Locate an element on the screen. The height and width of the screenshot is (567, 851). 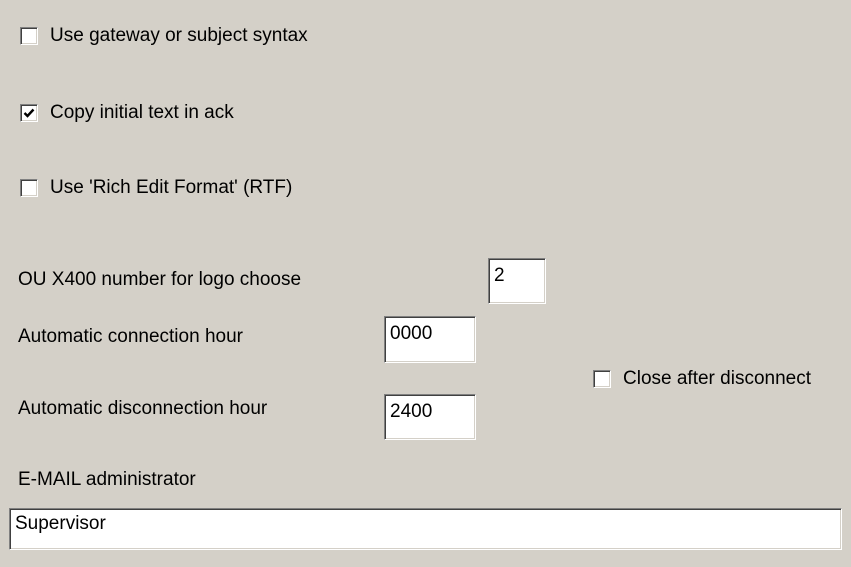
close-after-disconnect-label: Close after disconnect is located at coordinates (717, 378).